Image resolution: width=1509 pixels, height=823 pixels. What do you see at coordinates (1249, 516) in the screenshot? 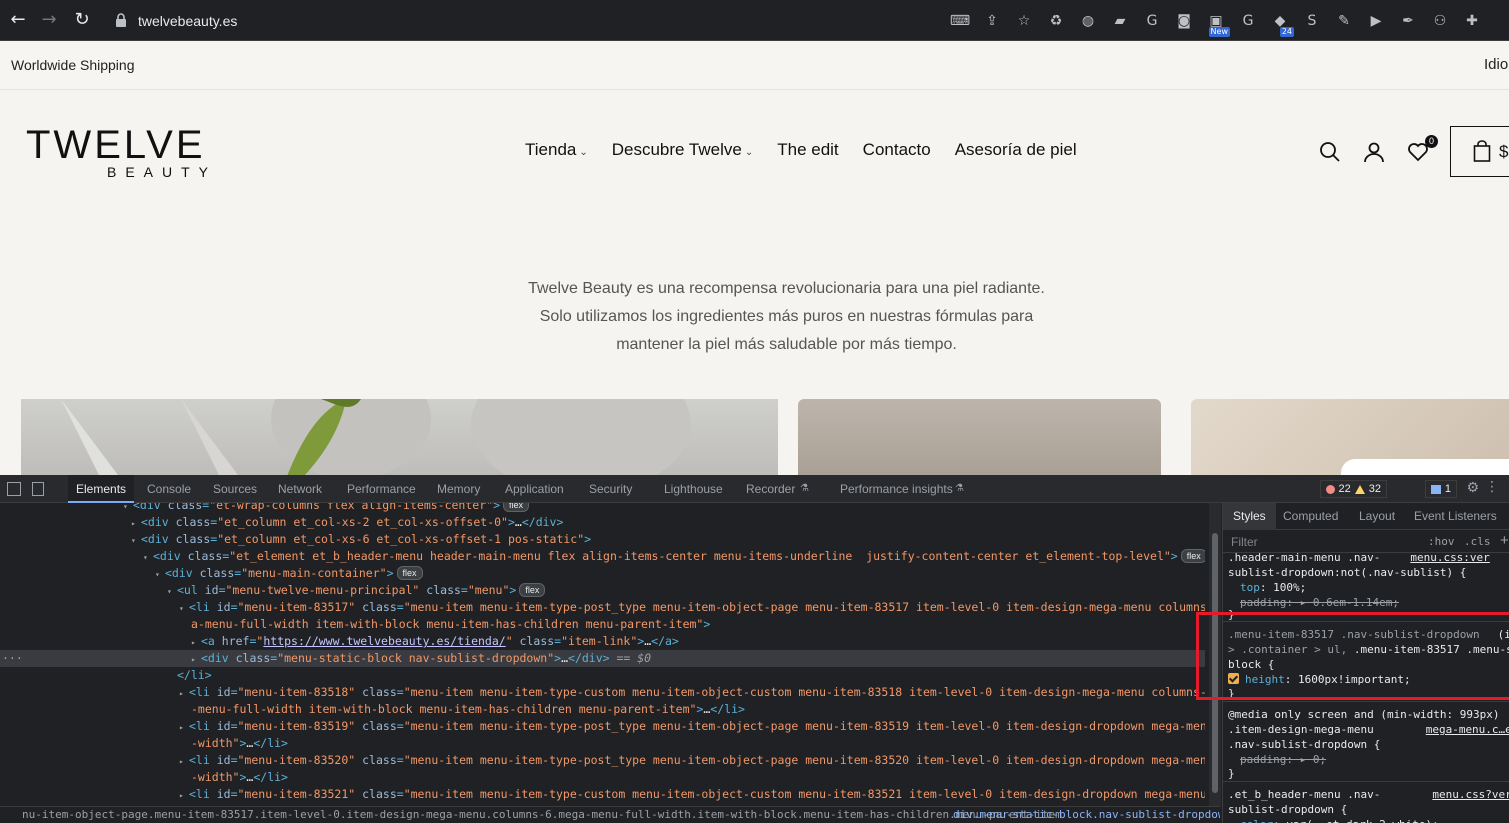
I see `tab-styles: Styles` at bounding box center [1249, 516].